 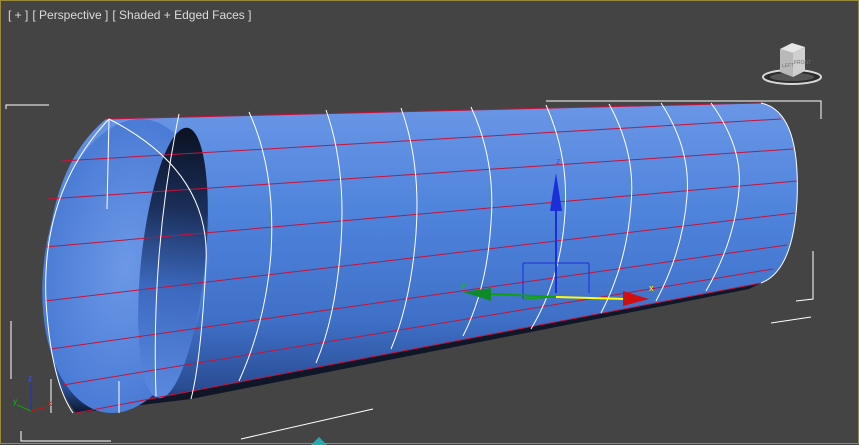 I want to click on world-axis-z-label: z, so click(x=30, y=378).